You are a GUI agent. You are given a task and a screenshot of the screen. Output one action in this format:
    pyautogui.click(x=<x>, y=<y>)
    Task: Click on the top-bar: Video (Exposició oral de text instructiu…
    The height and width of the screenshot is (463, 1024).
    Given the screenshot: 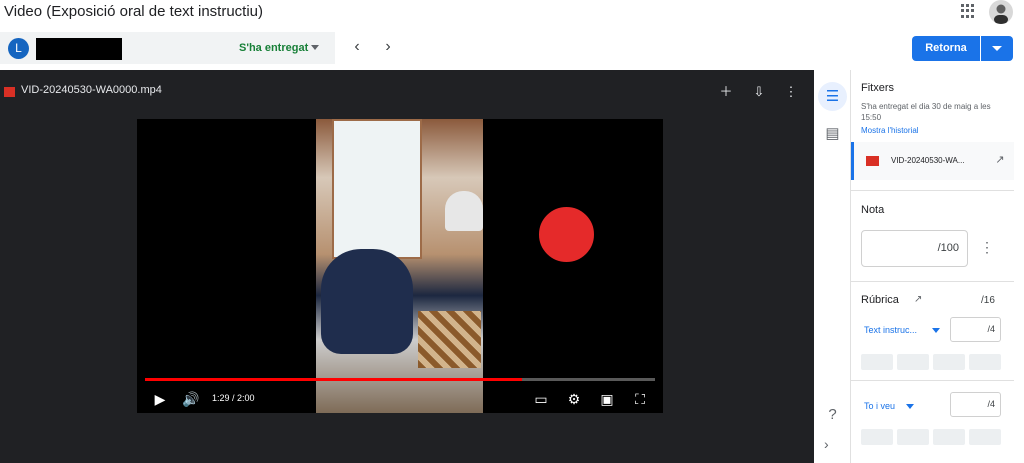 What is the action you would take?
    pyautogui.click(x=512, y=14)
    